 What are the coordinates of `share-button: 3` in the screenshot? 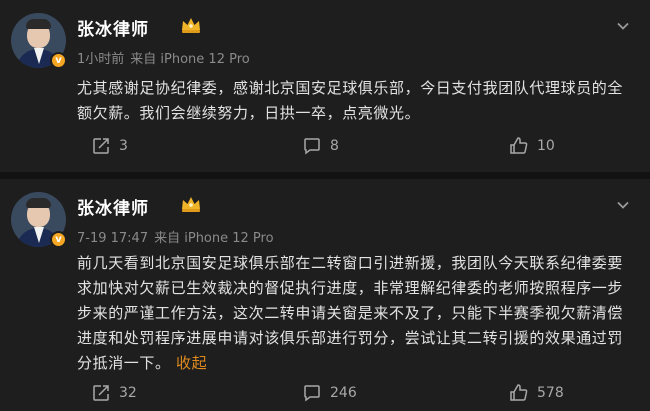 It's located at (109, 146).